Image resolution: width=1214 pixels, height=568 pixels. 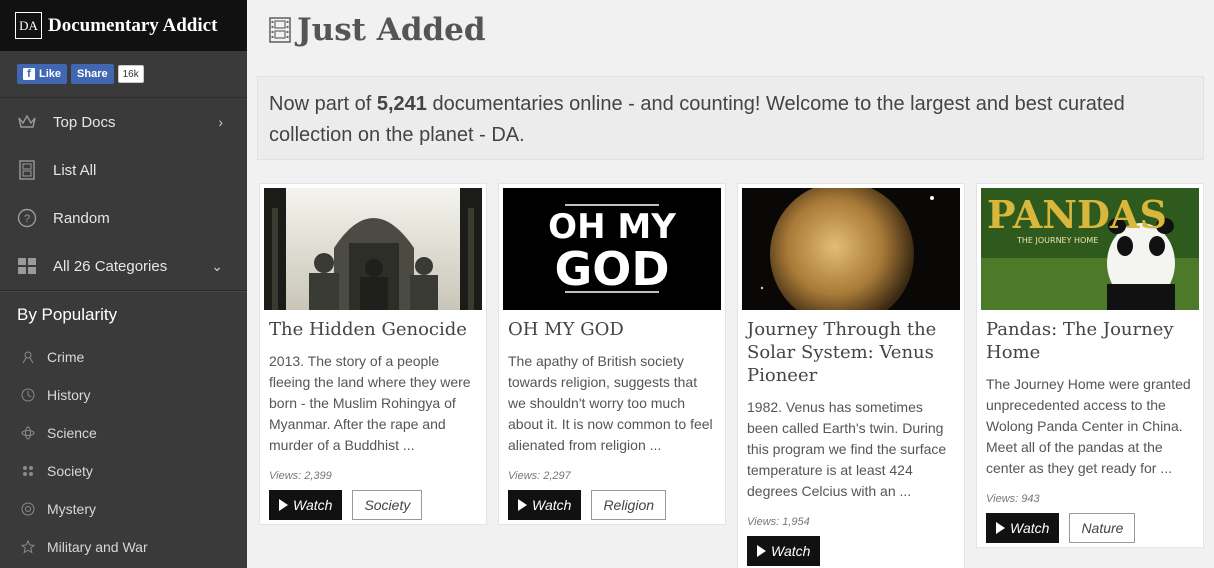 I want to click on like-label: Like, so click(x=50, y=74).